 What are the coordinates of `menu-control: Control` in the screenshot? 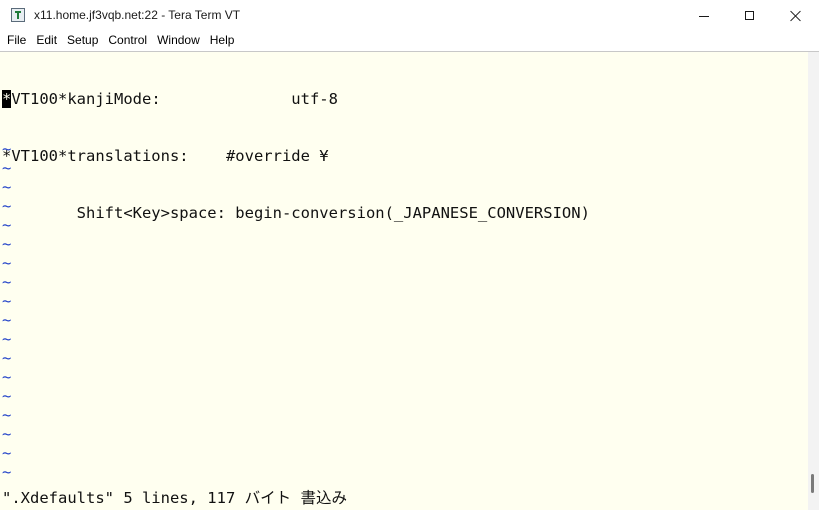 It's located at (127, 41).